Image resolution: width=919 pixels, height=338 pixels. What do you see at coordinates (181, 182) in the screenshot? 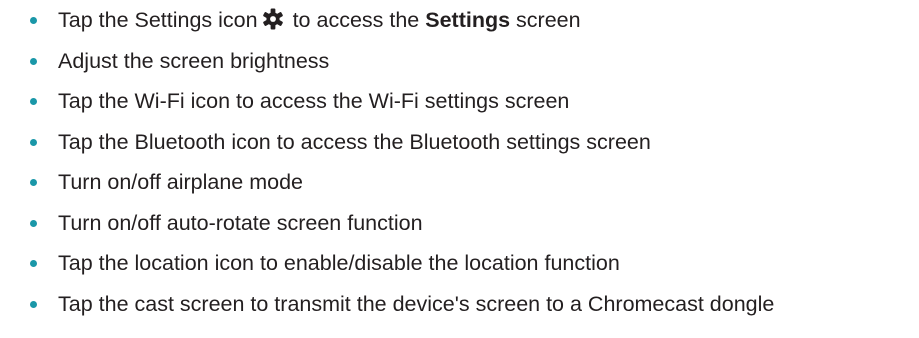
I see `item-text: Turn on/off airplane mode` at bounding box center [181, 182].